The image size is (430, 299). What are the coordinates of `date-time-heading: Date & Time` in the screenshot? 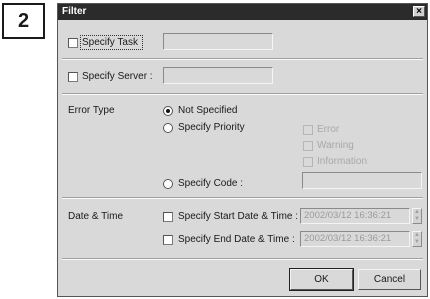 It's located at (96, 216).